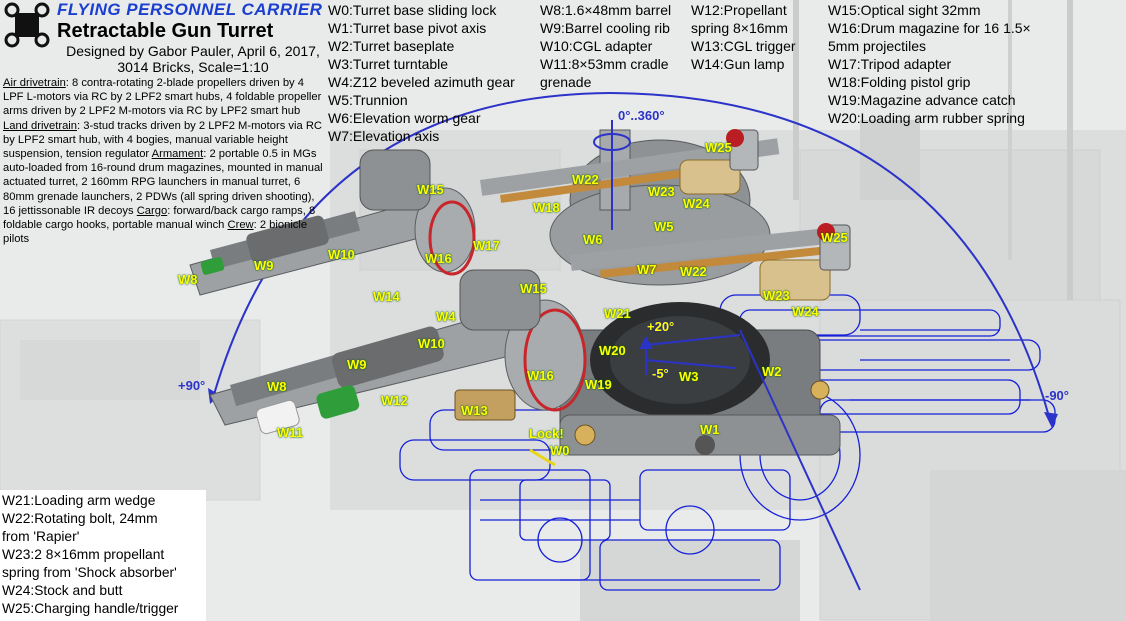  I want to click on part-label-w23: W23, so click(661, 191).